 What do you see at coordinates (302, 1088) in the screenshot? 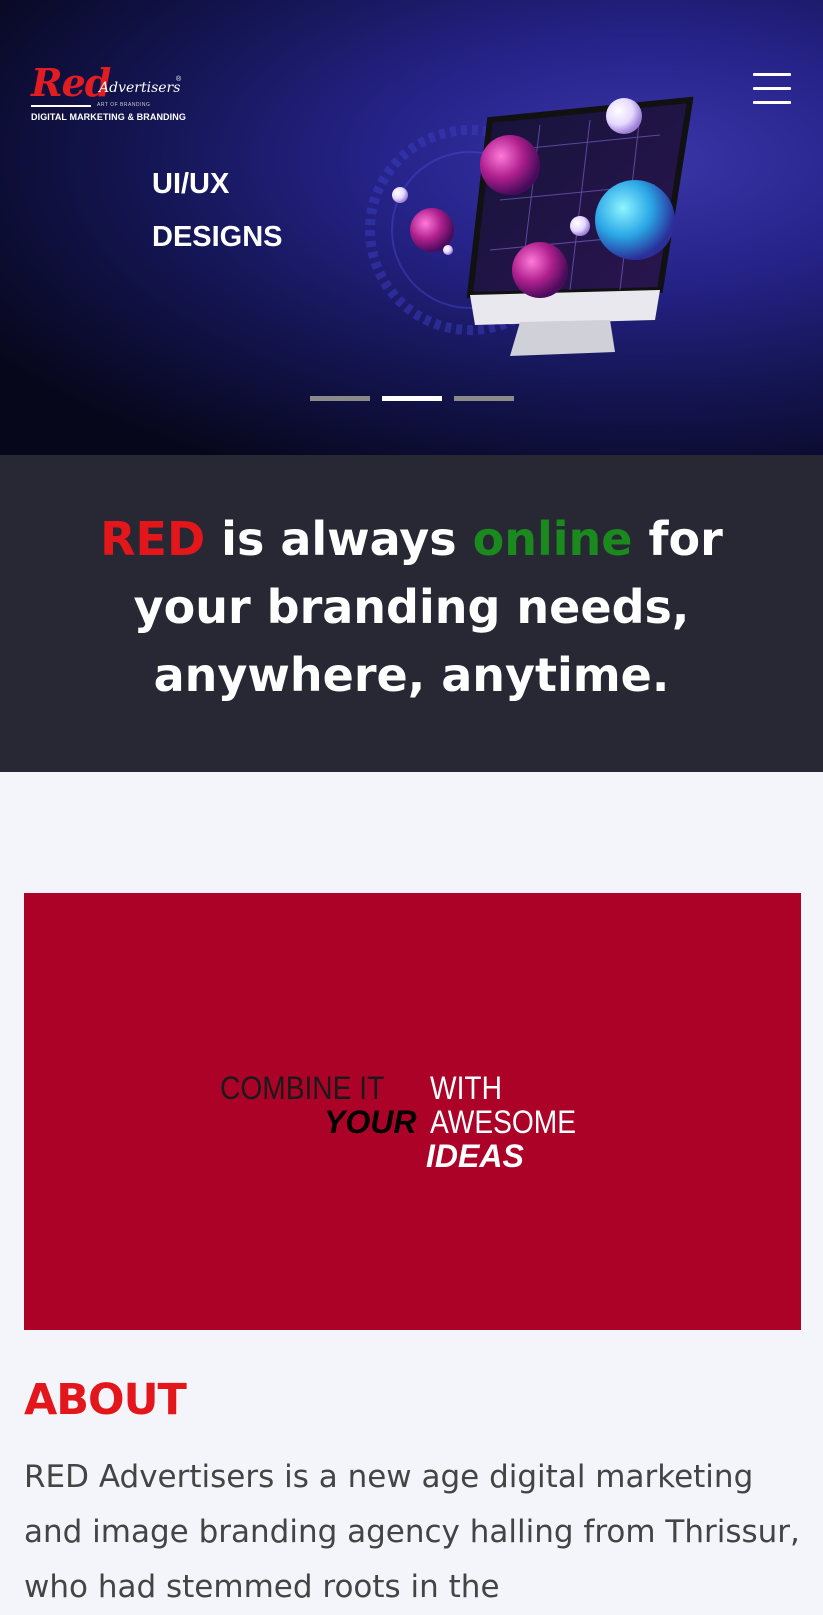
I see `promo-line1-a: COMBINE IT` at bounding box center [302, 1088].